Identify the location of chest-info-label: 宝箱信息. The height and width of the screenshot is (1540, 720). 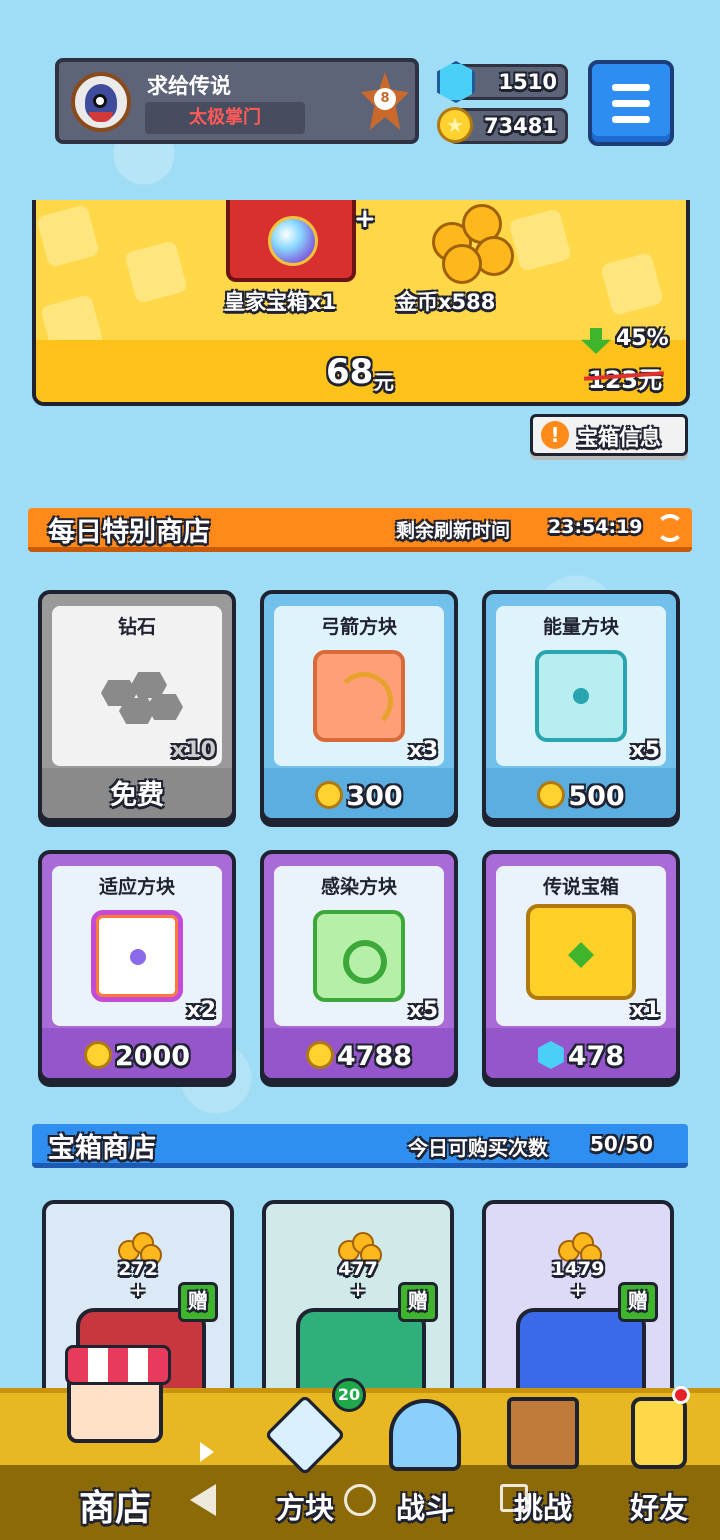
(619, 438).